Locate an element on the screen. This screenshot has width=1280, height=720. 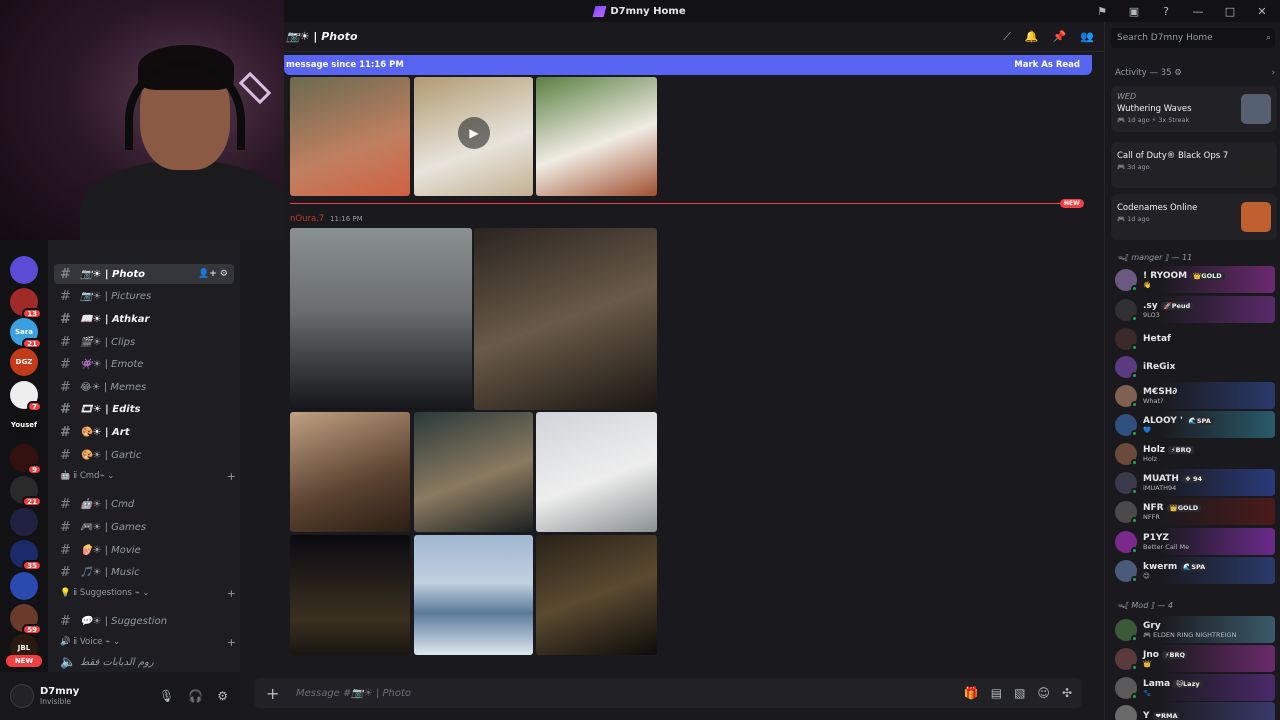
channel-item: # 📷☀ | Photo 👤+ ⚙ is located at coordinates (144, 274).